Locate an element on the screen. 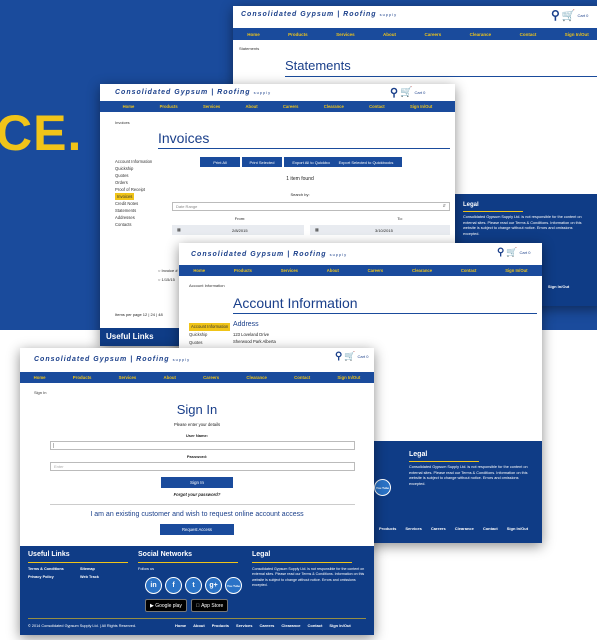 This screenshot has width=597, height=640. request-access-button: Request Access is located at coordinates (197, 529).